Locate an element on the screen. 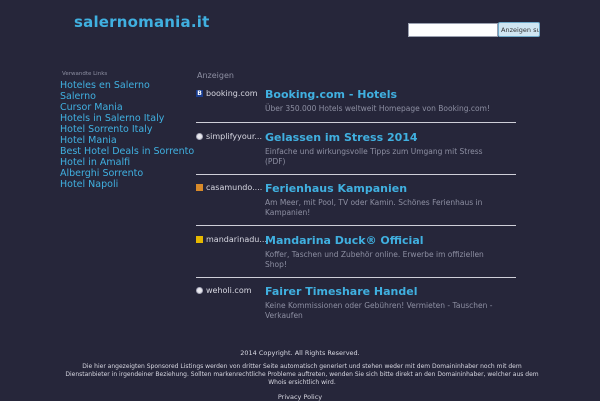  related-link: Best Hotel Deals in Sorrento is located at coordinates (127, 151).